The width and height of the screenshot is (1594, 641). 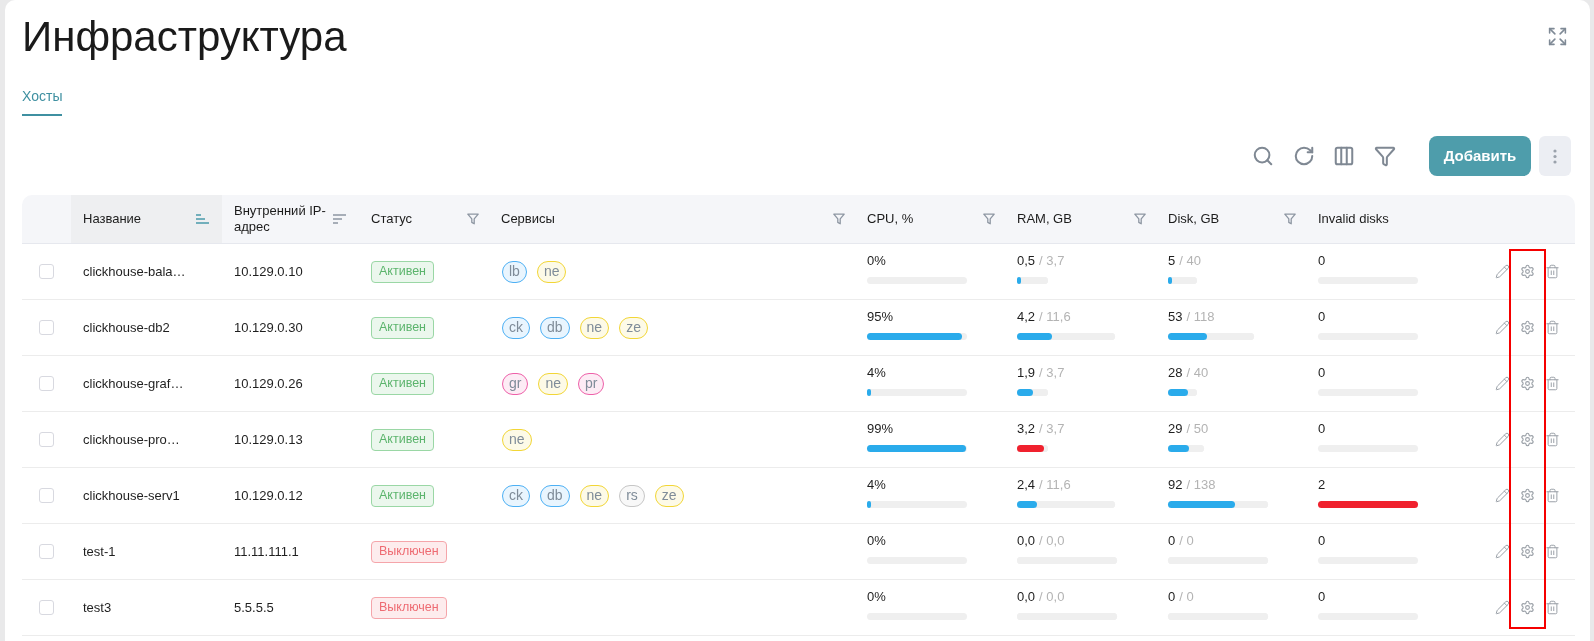 I want to click on tab: Хосты, so click(x=42, y=101).